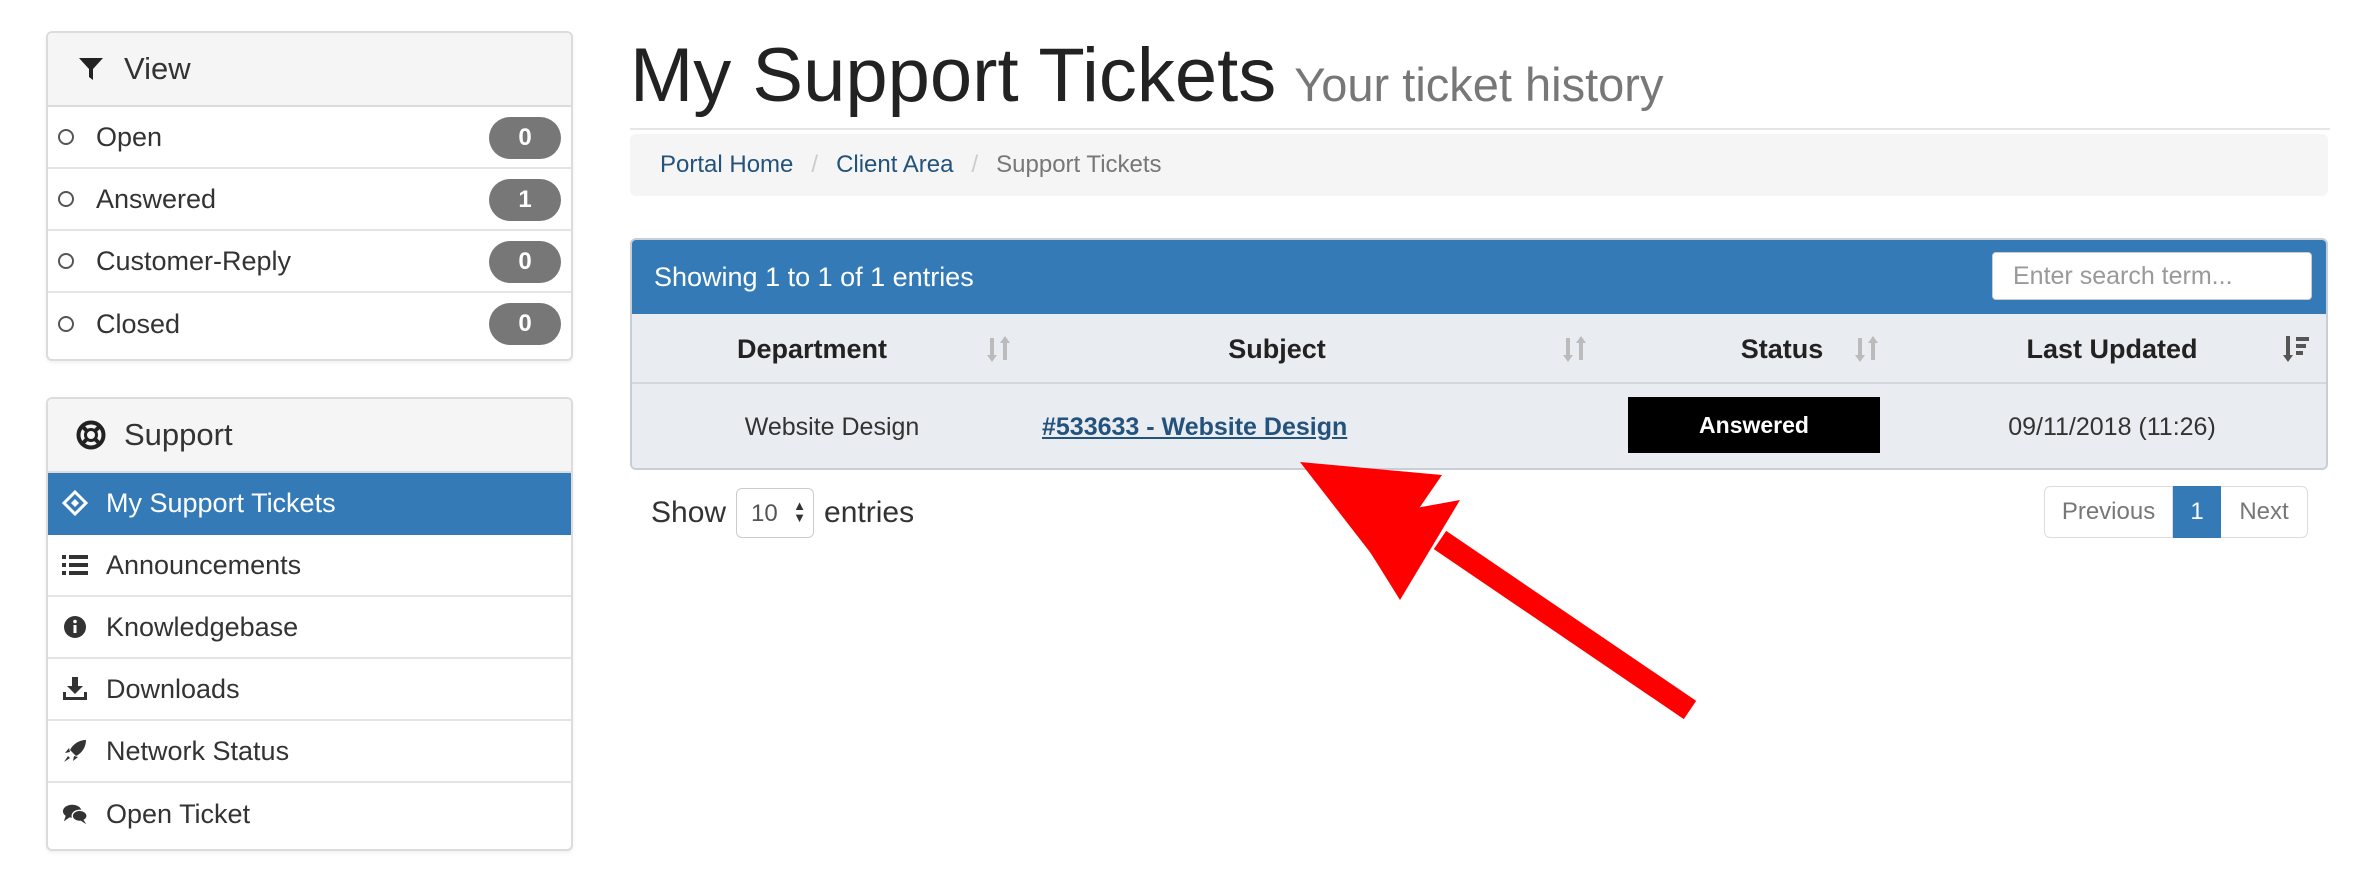 The height and width of the screenshot is (881, 2370). What do you see at coordinates (156, 198) in the screenshot?
I see `filter-item-label: Answered` at bounding box center [156, 198].